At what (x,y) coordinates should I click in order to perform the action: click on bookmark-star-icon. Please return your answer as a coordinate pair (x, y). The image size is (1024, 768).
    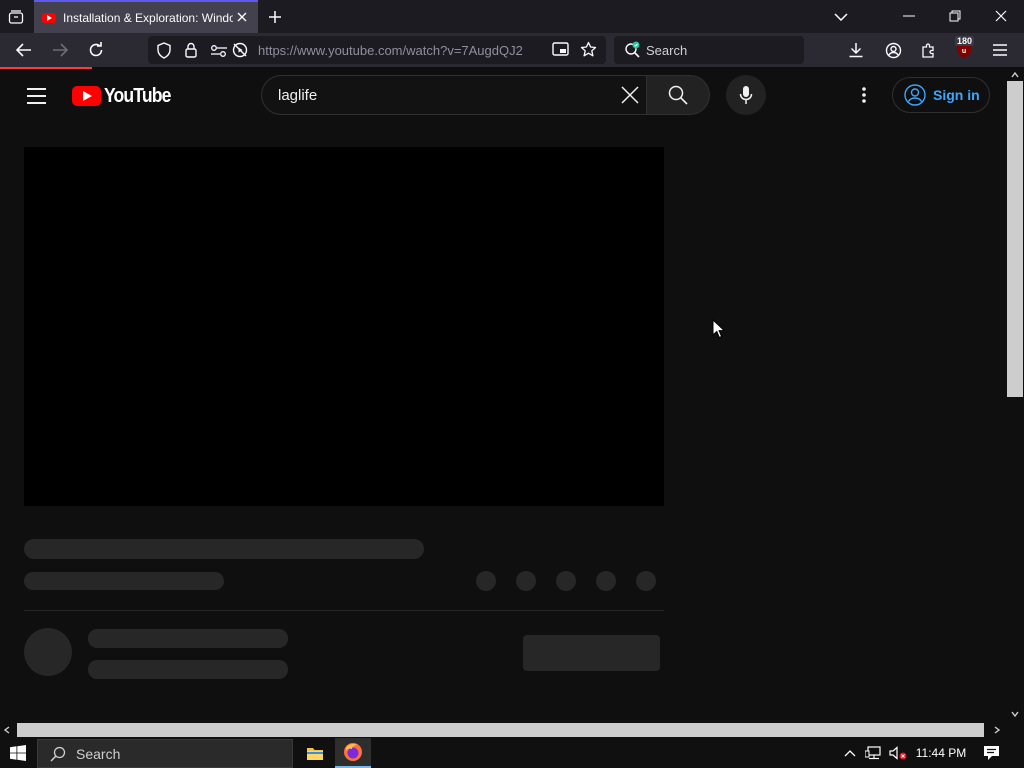
    Looking at the image, I should click on (588, 52).